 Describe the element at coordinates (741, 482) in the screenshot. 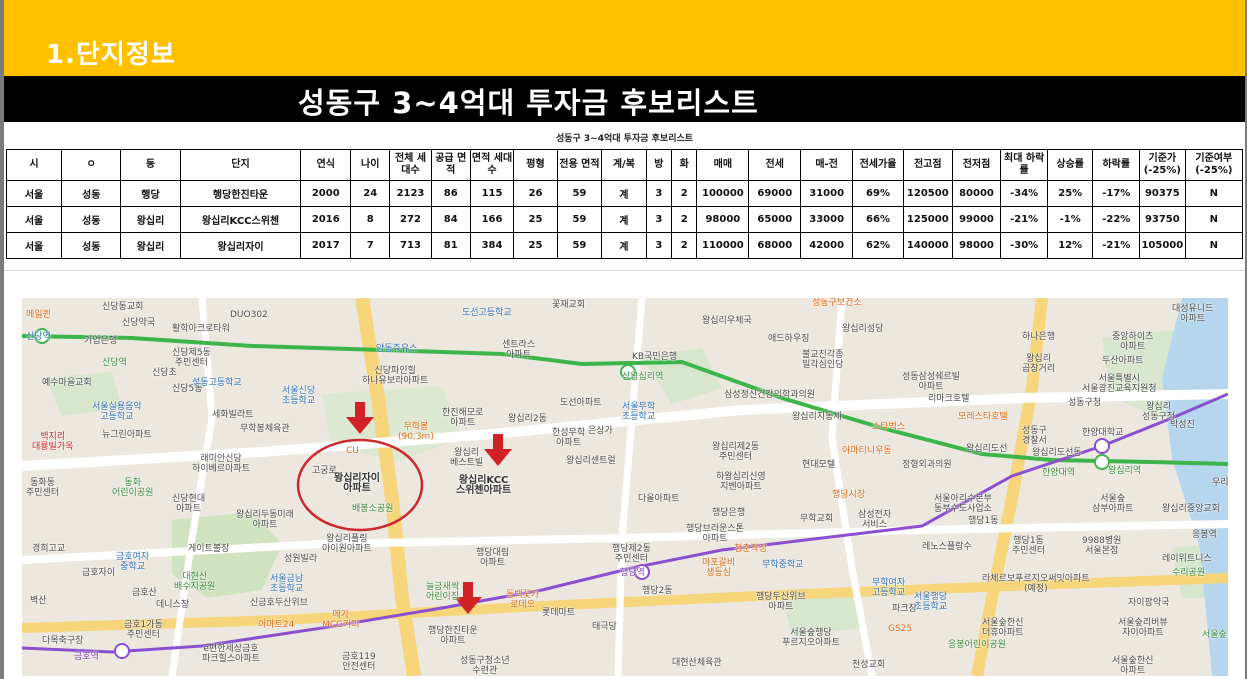

I see `map-label-haengdang-sinan: 하왕십리신영 지벤아파트` at that location.